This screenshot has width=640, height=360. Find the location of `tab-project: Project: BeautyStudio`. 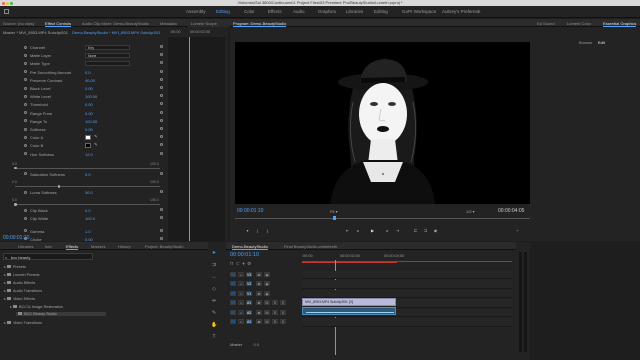

tab-project: Project: BeautyStudio is located at coordinates (164, 246).